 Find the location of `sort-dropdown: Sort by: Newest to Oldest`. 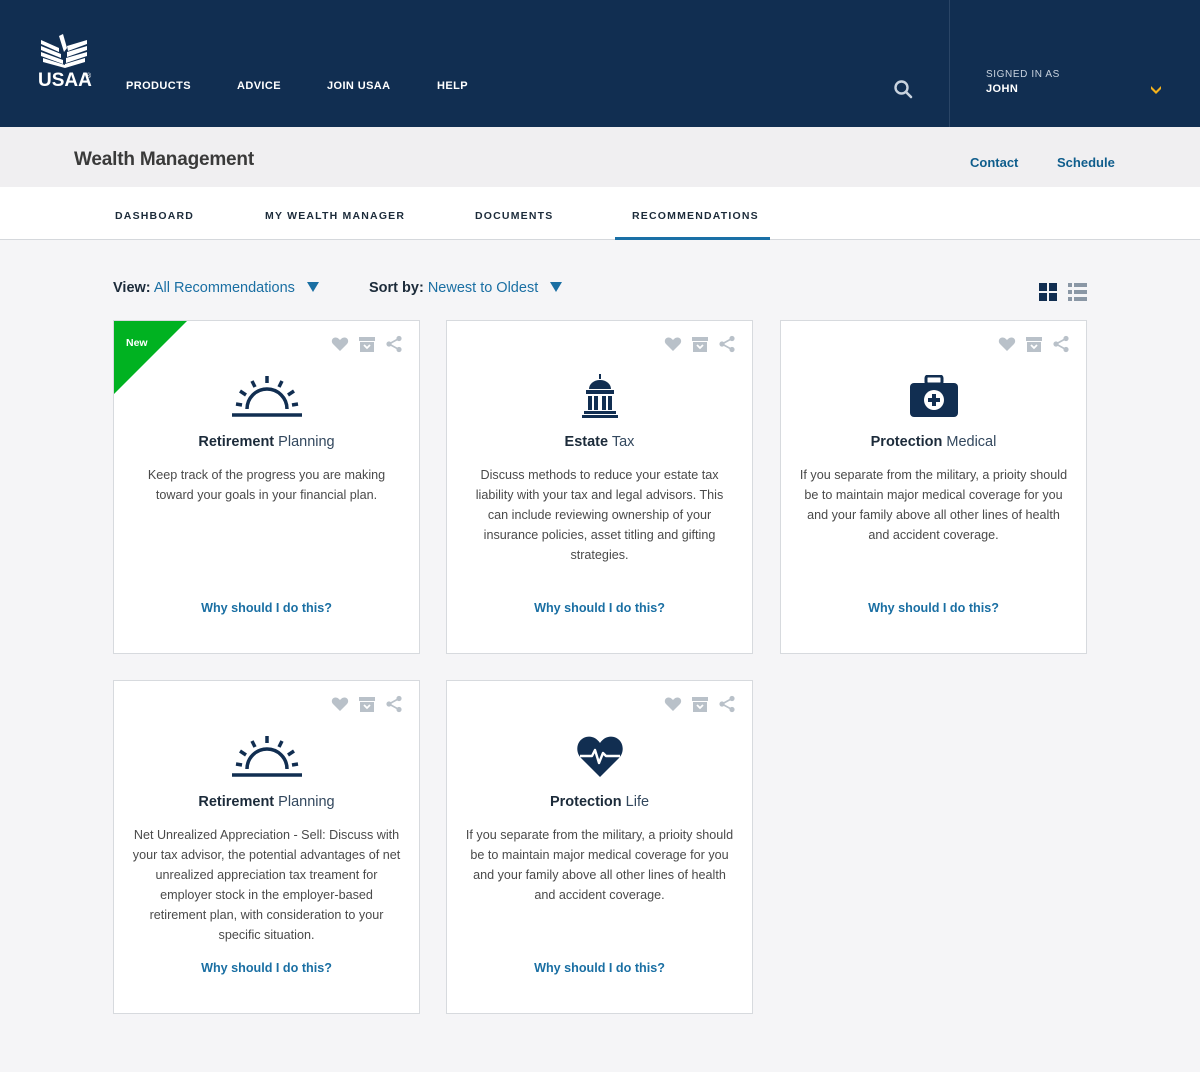

sort-dropdown: Sort by: Newest to Oldest is located at coordinates (466, 288).